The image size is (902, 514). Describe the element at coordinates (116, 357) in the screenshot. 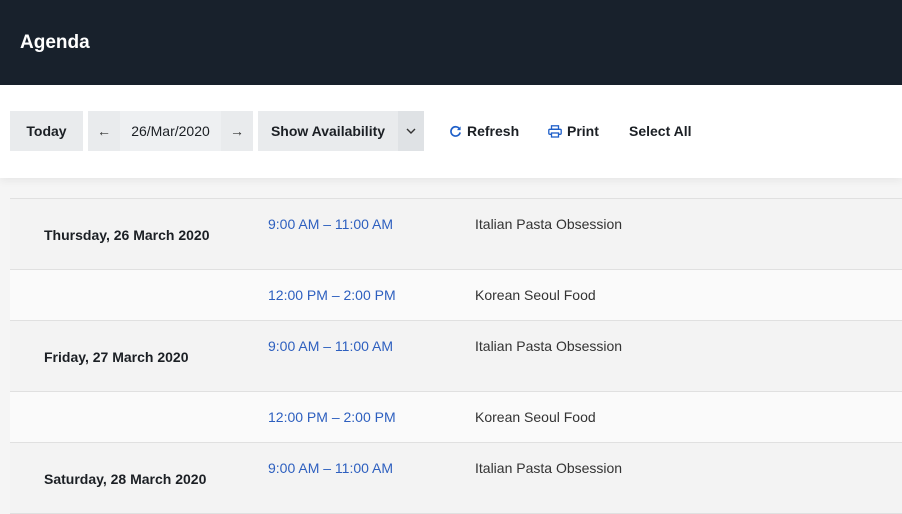

I see `agenda-date: Friday, 27 March 2020` at that location.